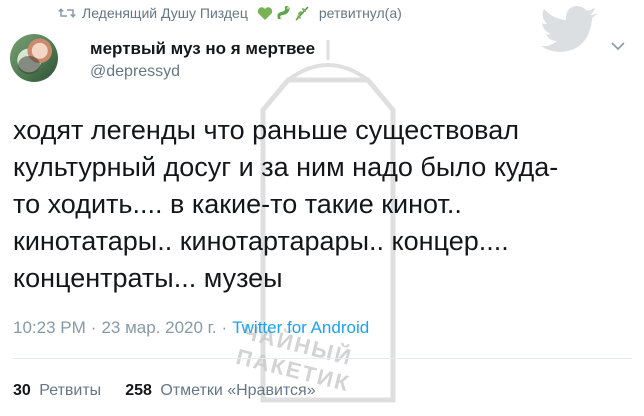  I want to click on author-handle: @depressyd, so click(135, 72).